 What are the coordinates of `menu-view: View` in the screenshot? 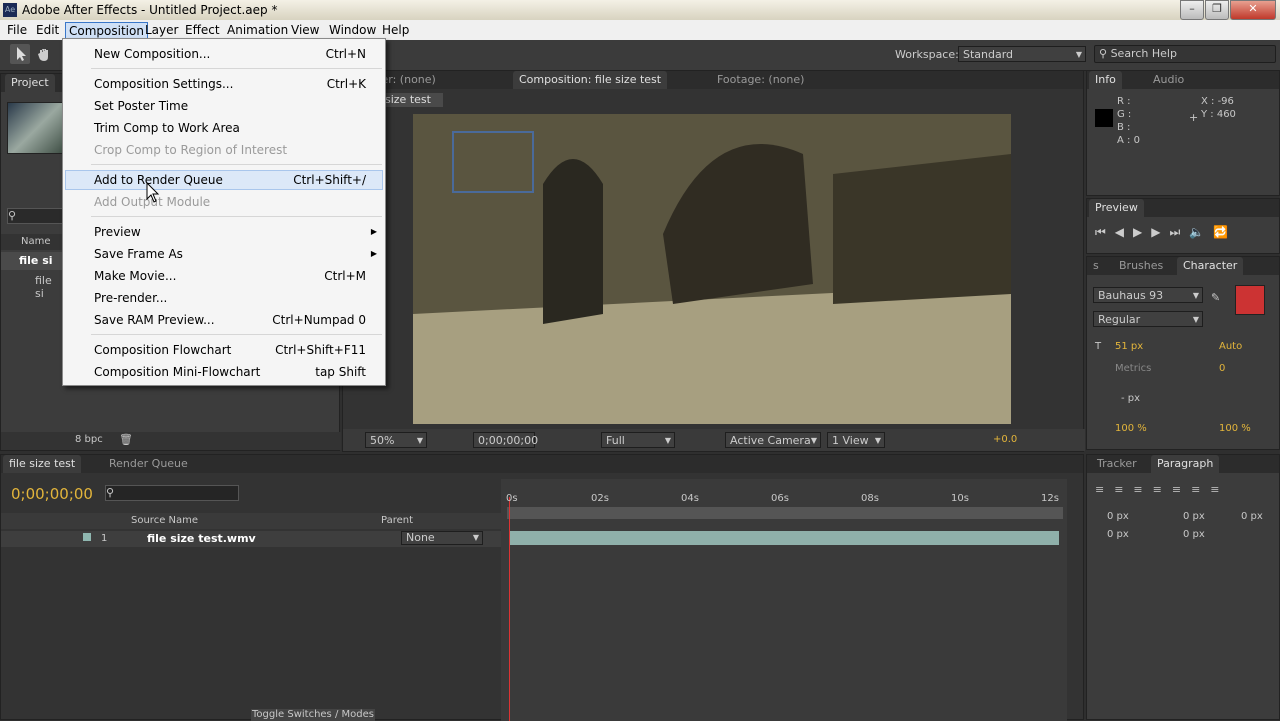 It's located at (305, 30).